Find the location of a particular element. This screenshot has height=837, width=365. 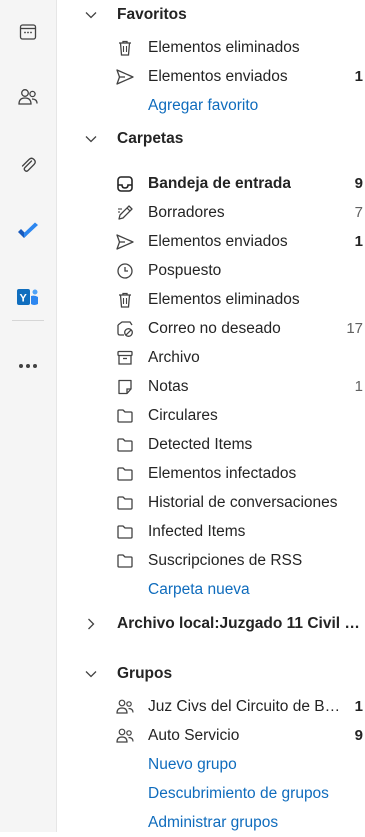

group-item: Auto Servicio 9 is located at coordinates (211, 735).